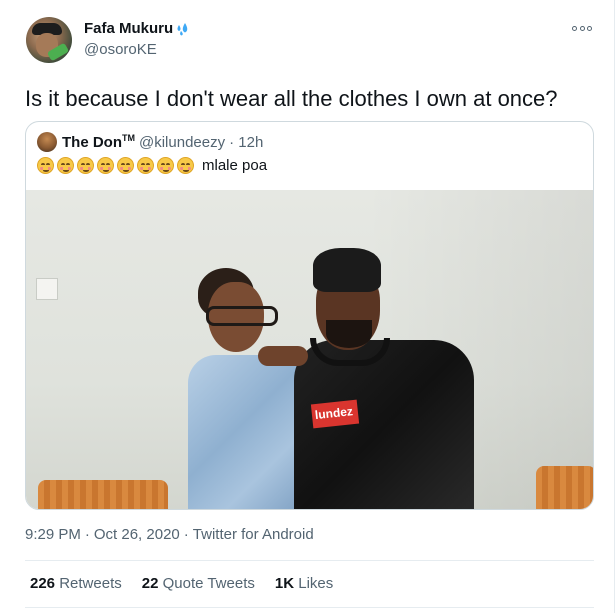  I want to click on tweet-time: 9:29 PM, so click(53, 534).